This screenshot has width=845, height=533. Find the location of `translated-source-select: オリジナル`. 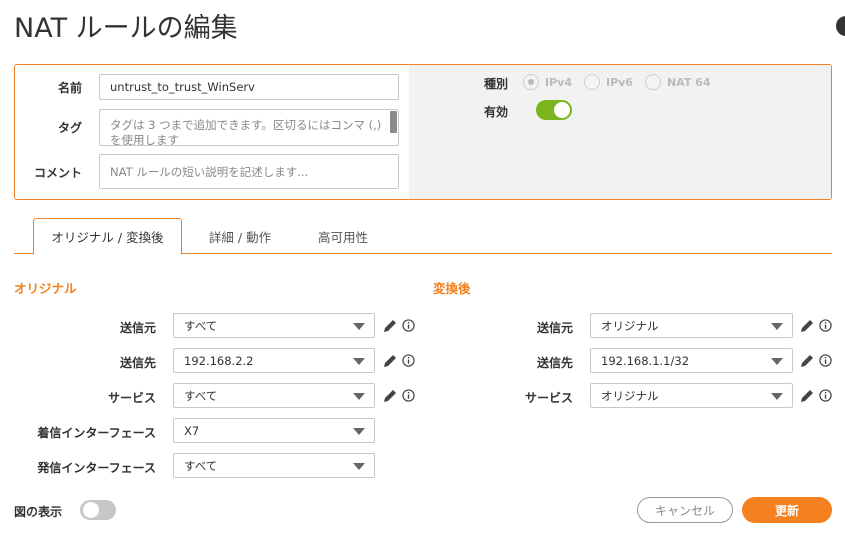

translated-source-select: オリジナル is located at coordinates (691, 325).